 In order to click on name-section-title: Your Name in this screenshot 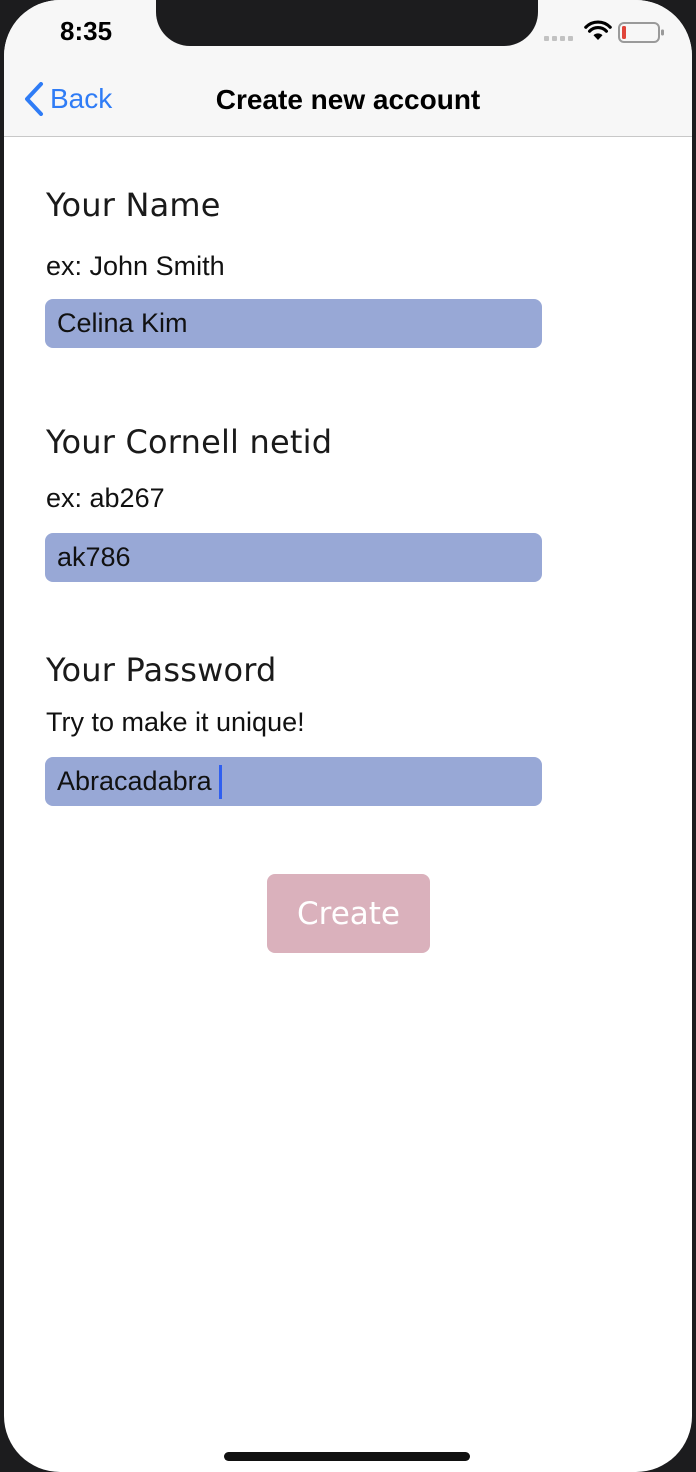, I will do `click(133, 205)`.